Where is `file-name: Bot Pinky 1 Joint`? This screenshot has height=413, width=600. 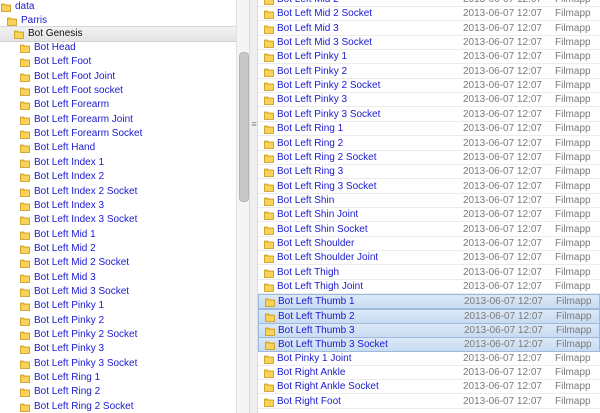
file-name: Bot Pinky 1 Joint is located at coordinates (314, 358).